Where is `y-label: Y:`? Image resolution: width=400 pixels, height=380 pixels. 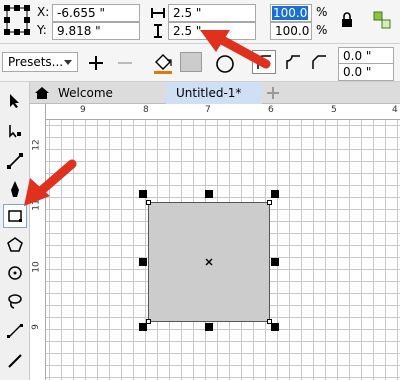 y-label: Y: is located at coordinates (42, 30).